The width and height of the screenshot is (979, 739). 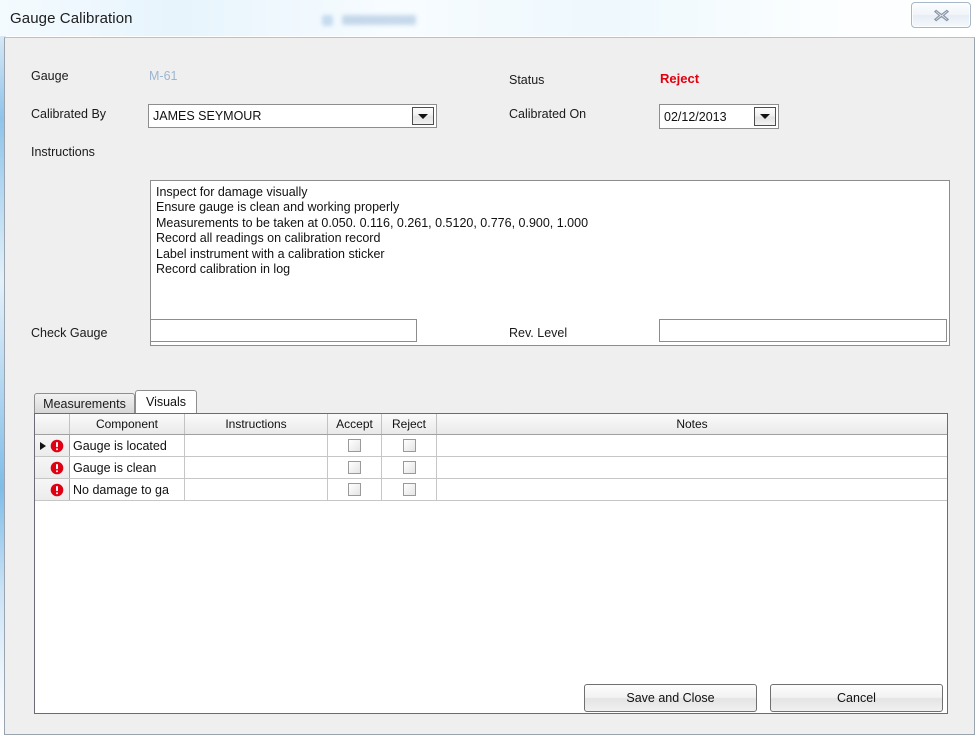 I want to click on cell-component: Gauge is located, so click(x=127, y=445).